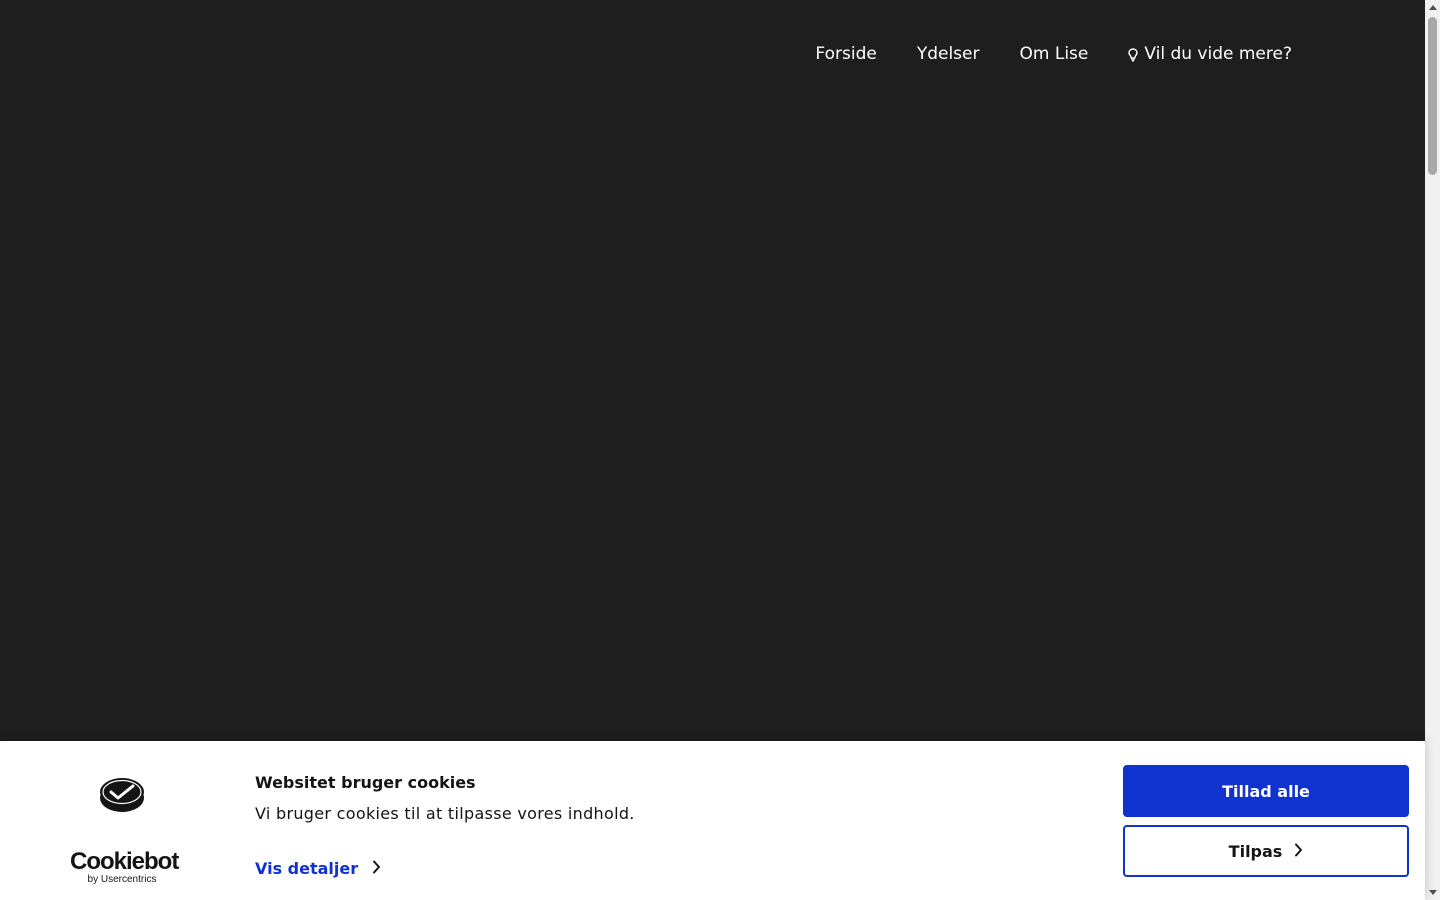 The height and width of the screenshot is (900, 1440). I want to click on nav-item-om-lise: Om Lise, so click(1054, 54).